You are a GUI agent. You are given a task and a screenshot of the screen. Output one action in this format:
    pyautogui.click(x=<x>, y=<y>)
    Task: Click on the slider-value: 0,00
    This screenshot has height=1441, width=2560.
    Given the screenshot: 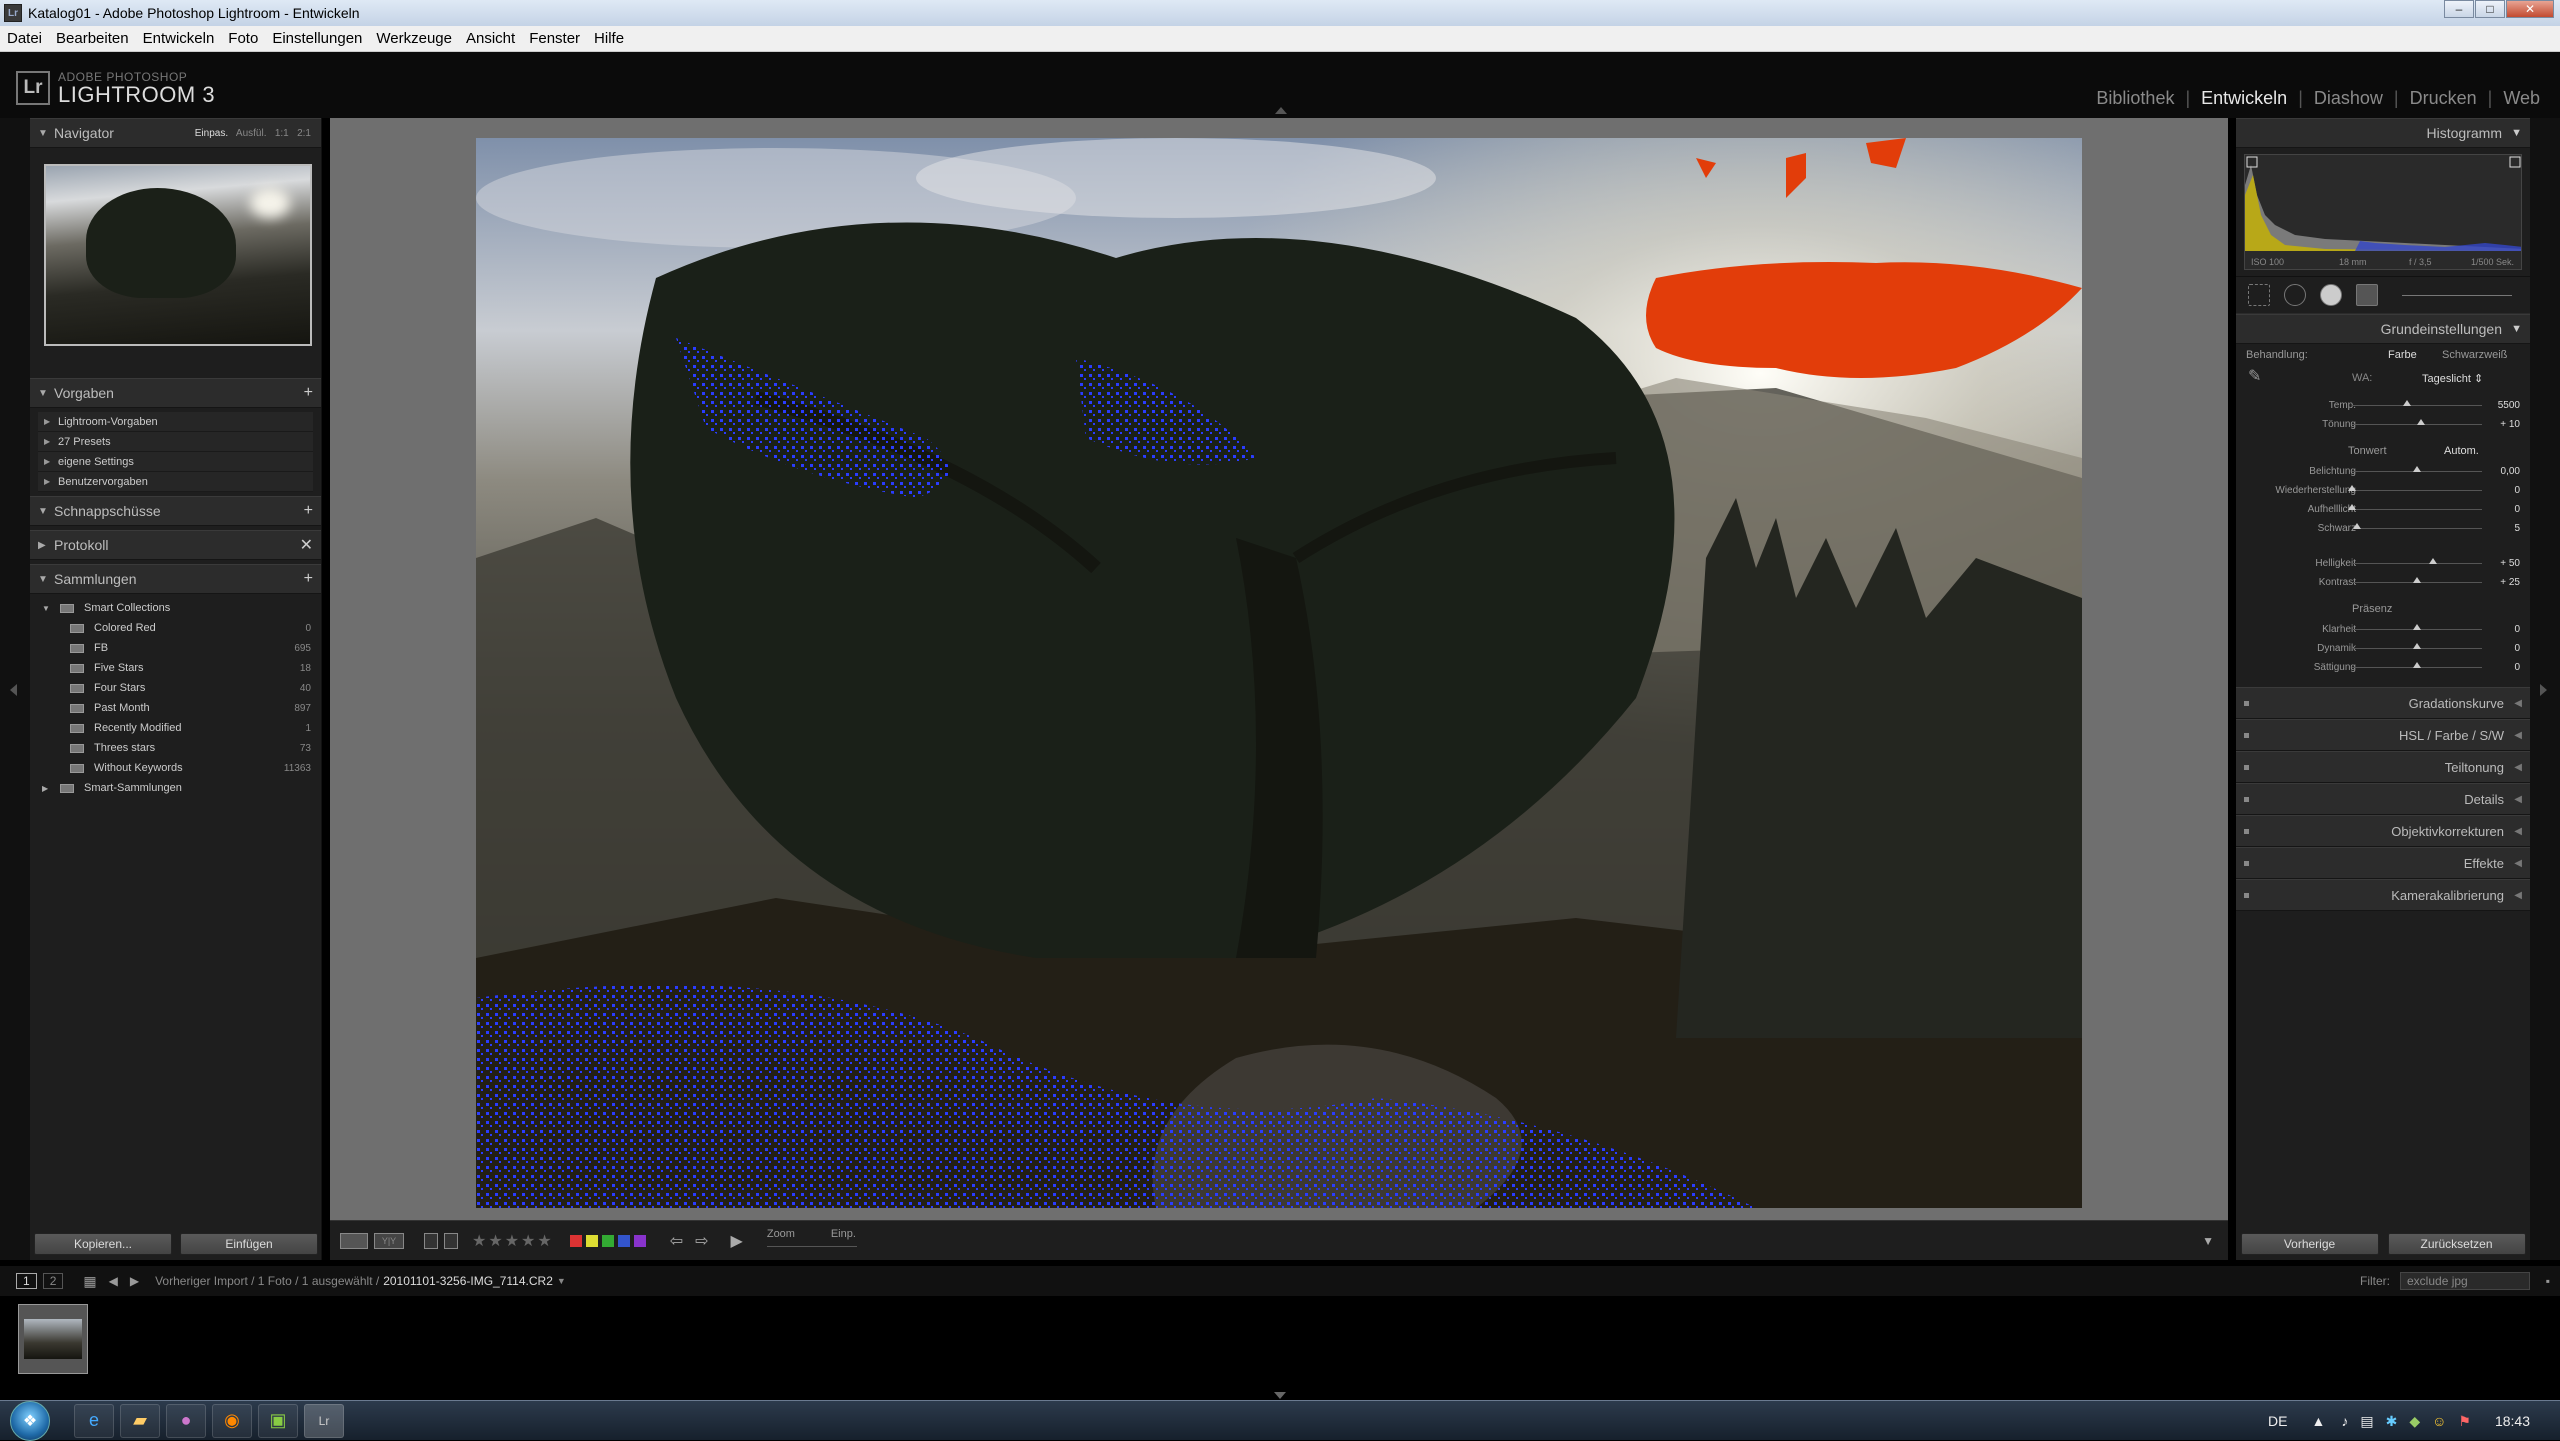 What is the action you would take?
    pyautogui.click(x=2510, y=471)
    